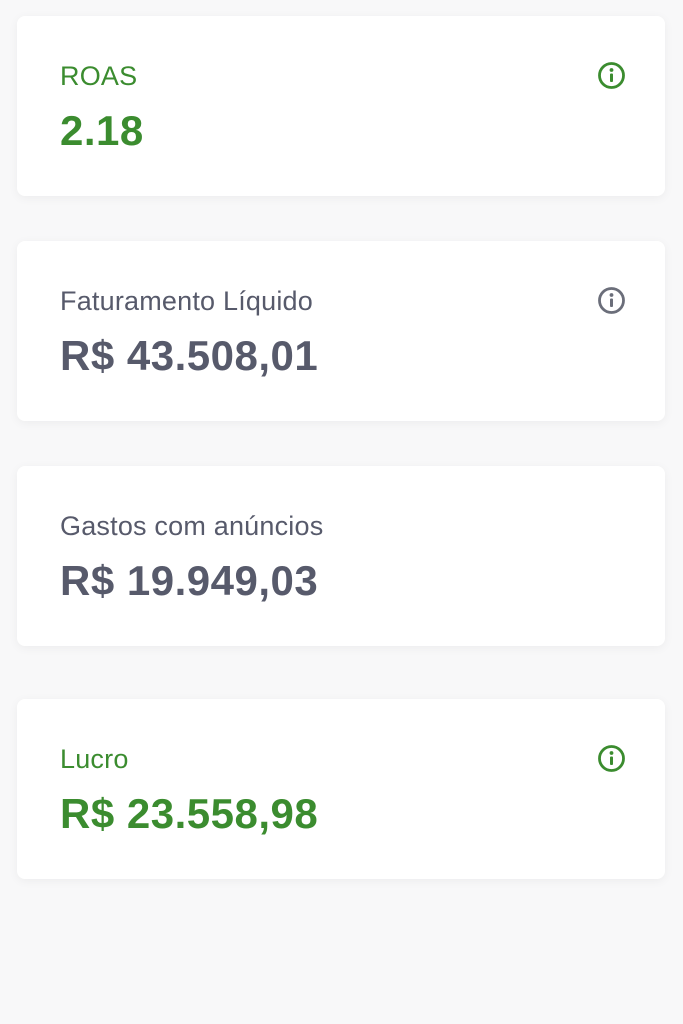 The width and height of the screenshot is (683, 1024). Describe the element at coordinates (189, 580) in the screenshot. I see `metric-value: R$ 19.949,03` at that location.